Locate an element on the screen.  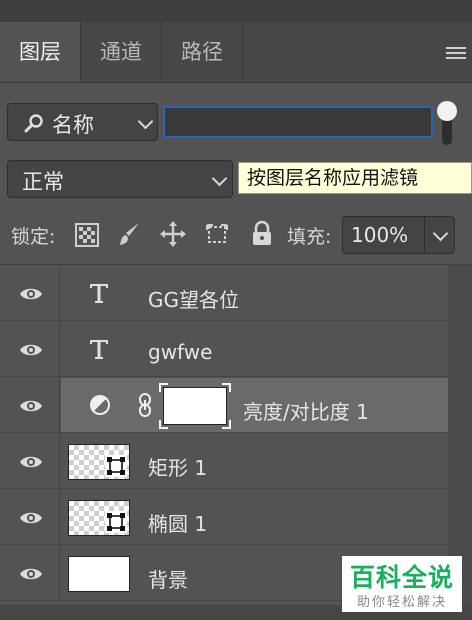
layer-row-selected: 亮度/对比度 1 is located at coordinates (224, 405).